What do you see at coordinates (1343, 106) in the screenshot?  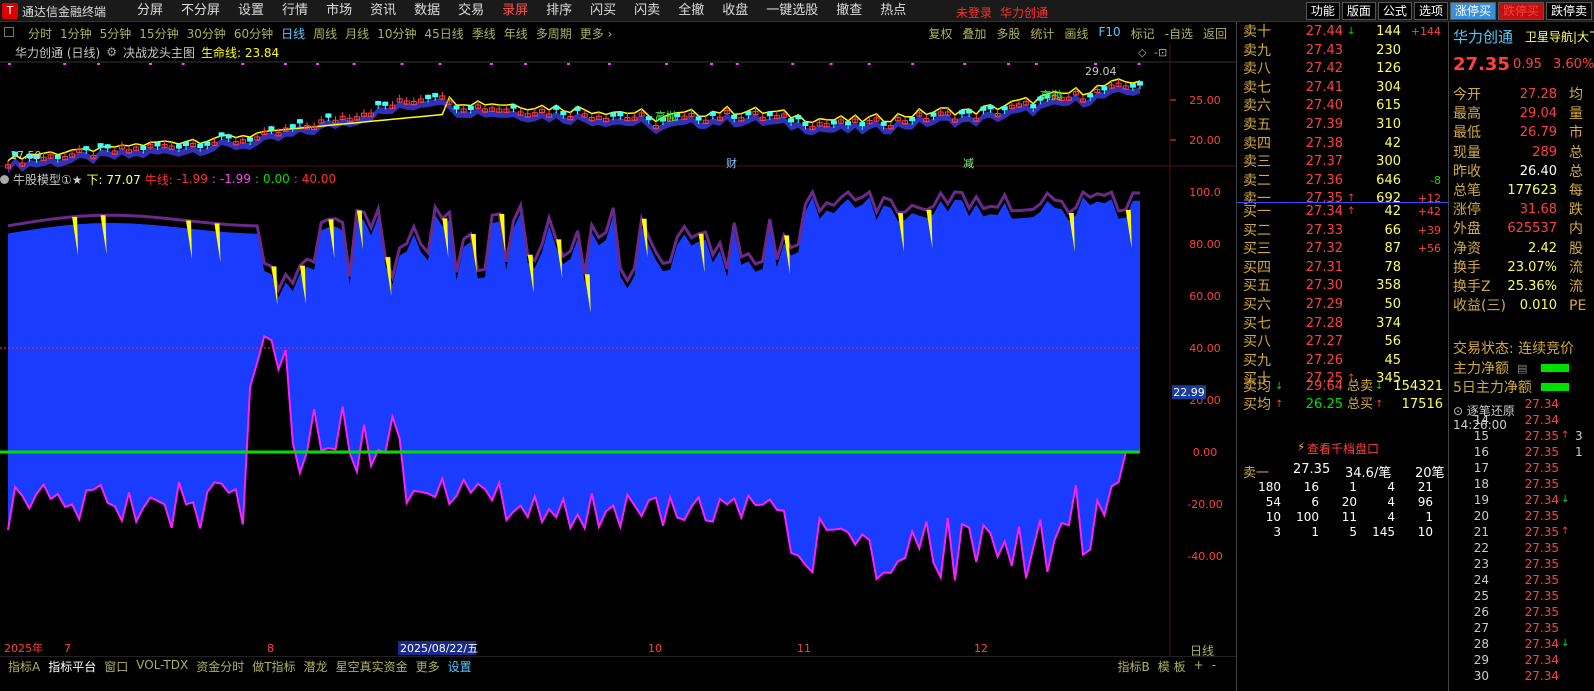 I see `order-book-level: 卖六 27.40 615` at bounding box center [1343, 106].